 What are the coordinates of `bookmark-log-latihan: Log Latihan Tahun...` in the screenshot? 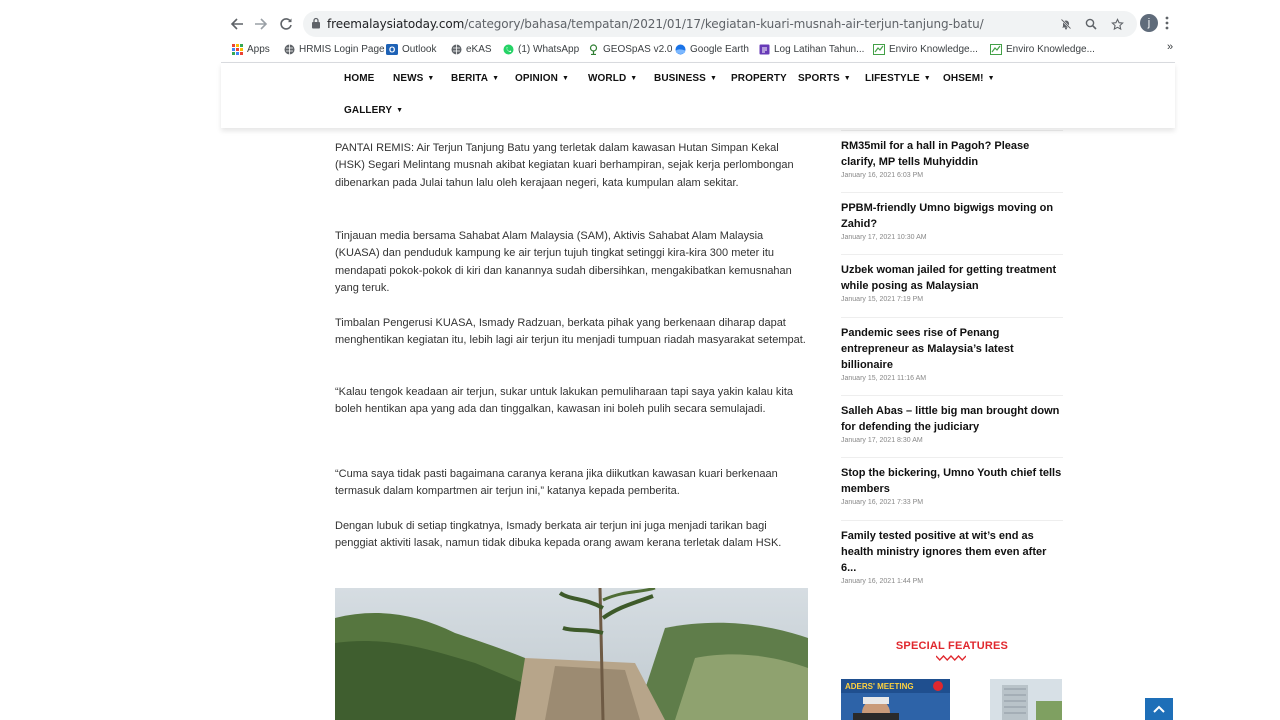 It's located at (811, 49).